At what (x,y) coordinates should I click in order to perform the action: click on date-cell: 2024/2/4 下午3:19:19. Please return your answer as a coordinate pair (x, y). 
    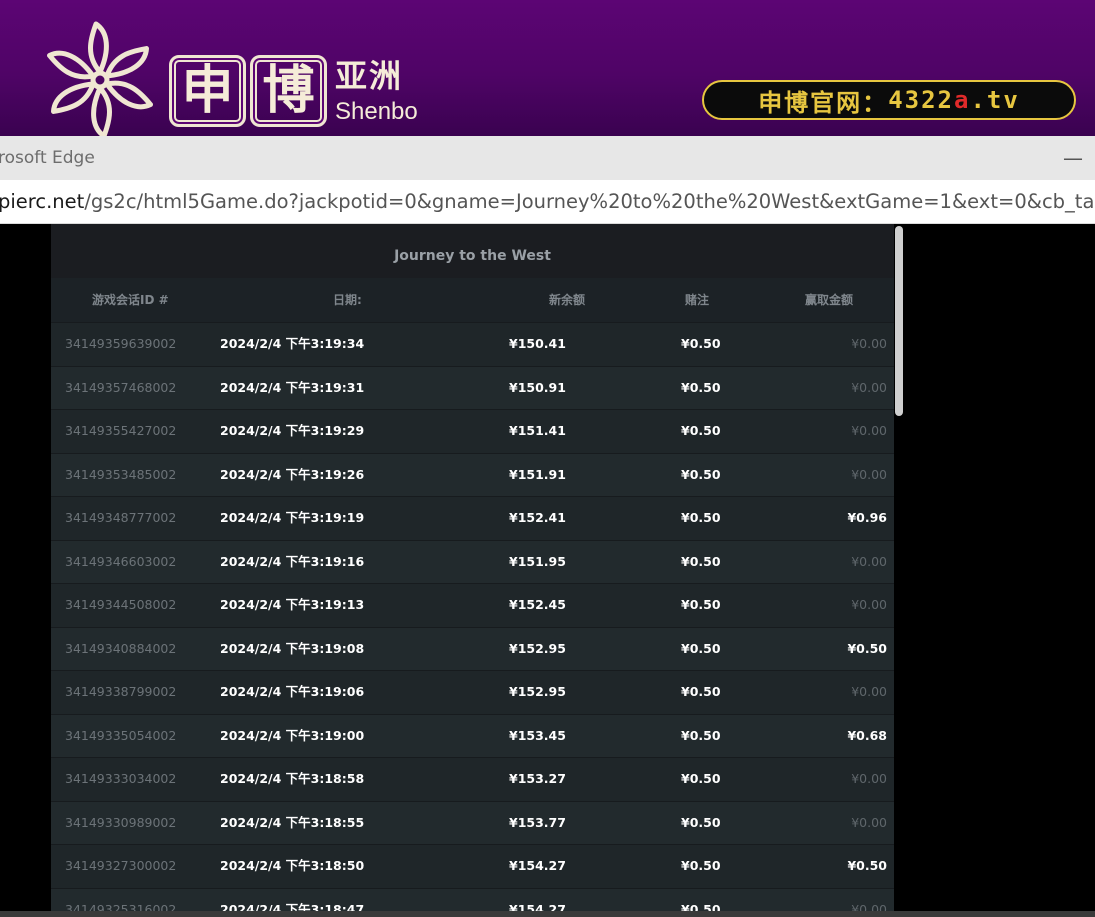
    Looking at the image, I should click on (292, 517).